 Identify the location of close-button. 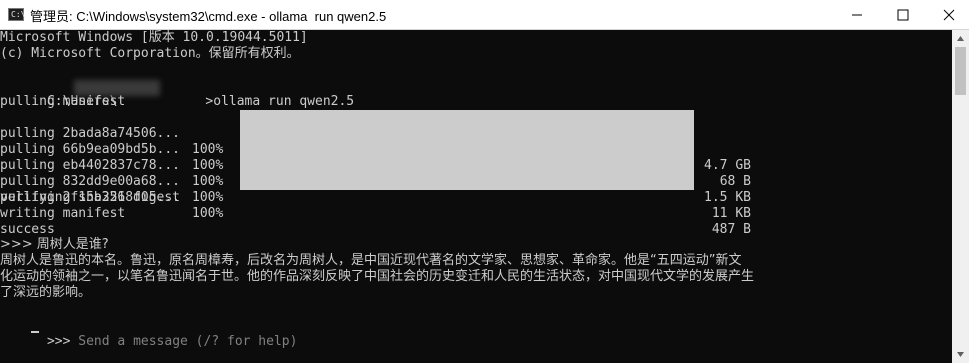
(947, 14).